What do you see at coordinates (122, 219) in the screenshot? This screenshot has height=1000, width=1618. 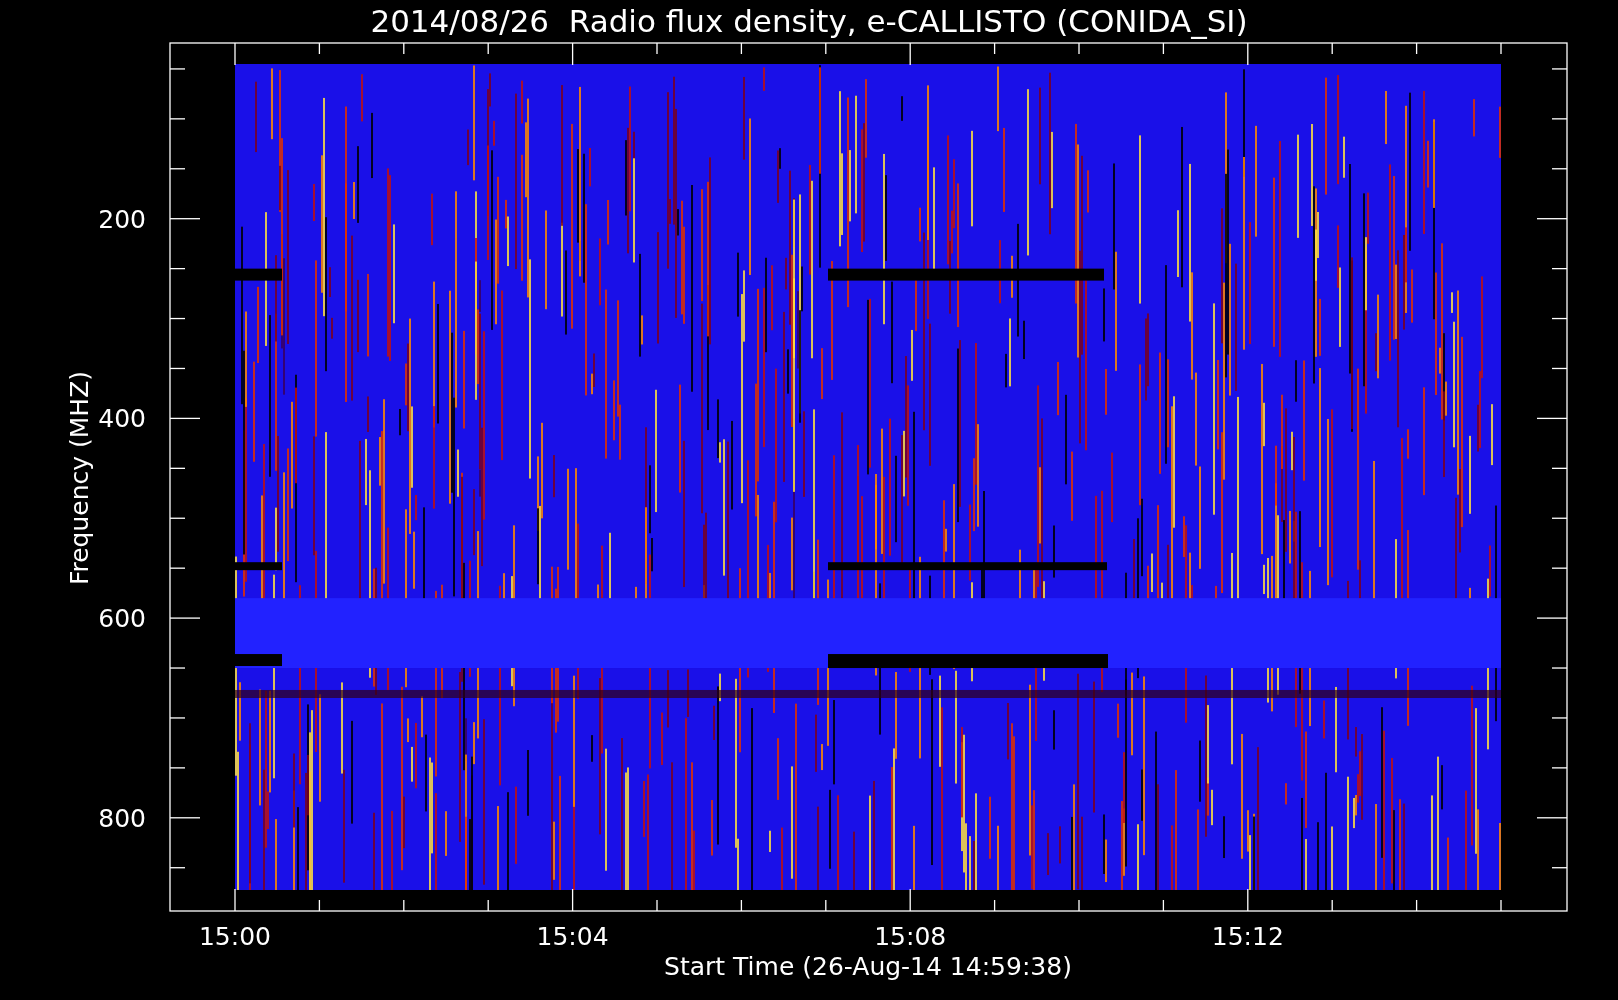 I see `y-tick-label: 200` at bounding box center [122, 219].